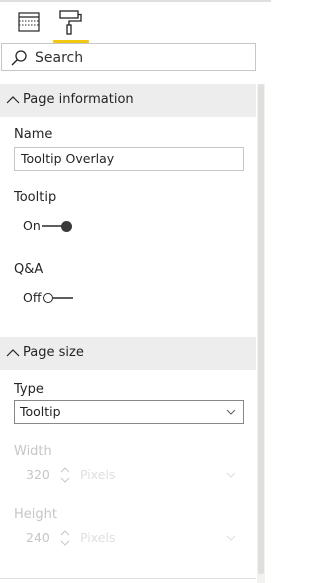  What do you see at coordinates (38, 474) in the screenshot?
I see `width-value: 320` at bounding box center [38, 474].